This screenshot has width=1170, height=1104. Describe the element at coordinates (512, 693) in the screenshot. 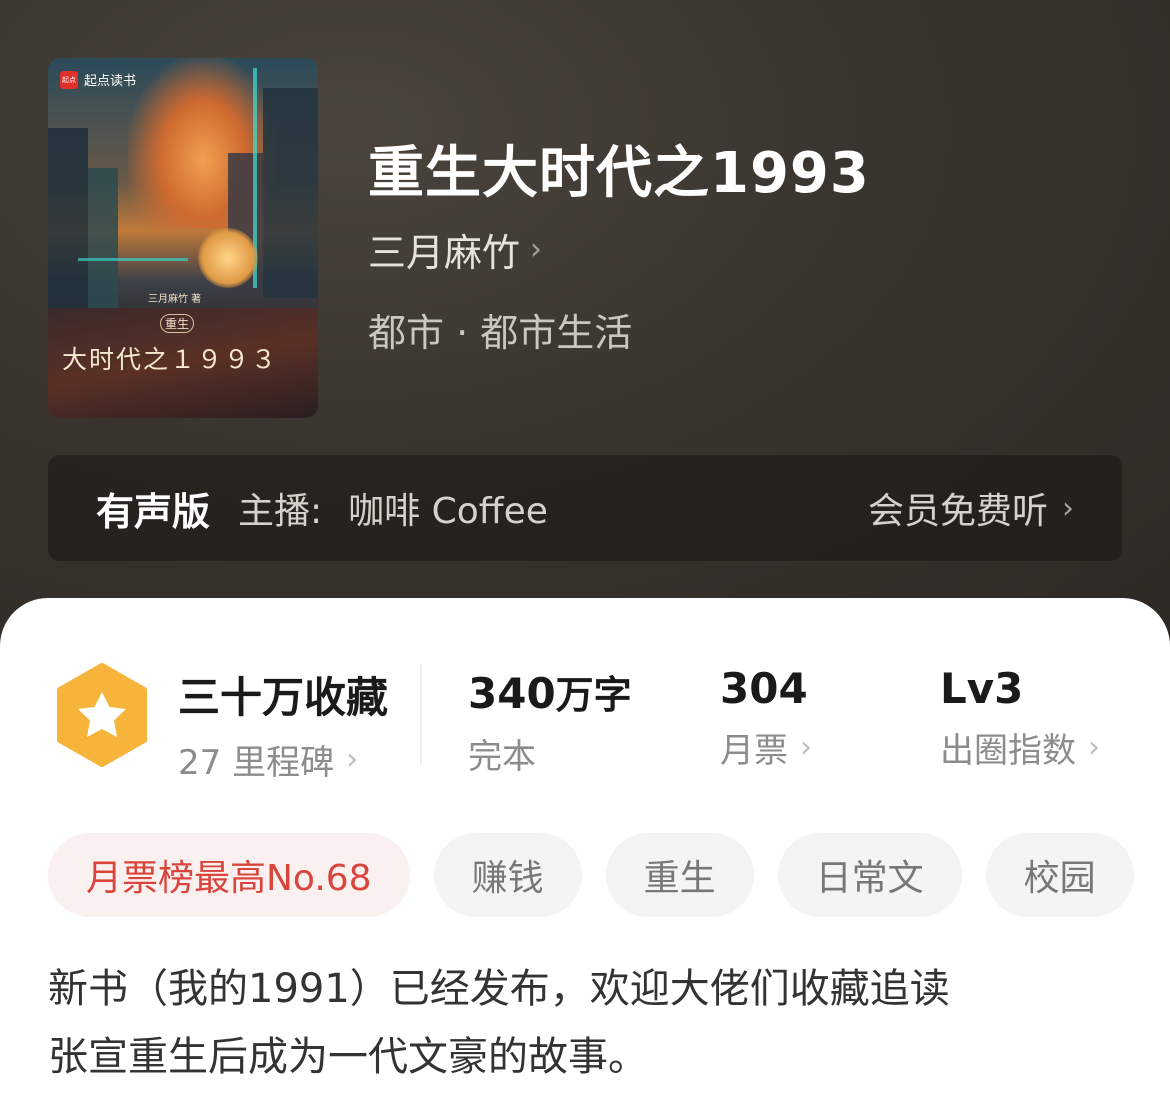

I see `word-count-value: 340` at that location.